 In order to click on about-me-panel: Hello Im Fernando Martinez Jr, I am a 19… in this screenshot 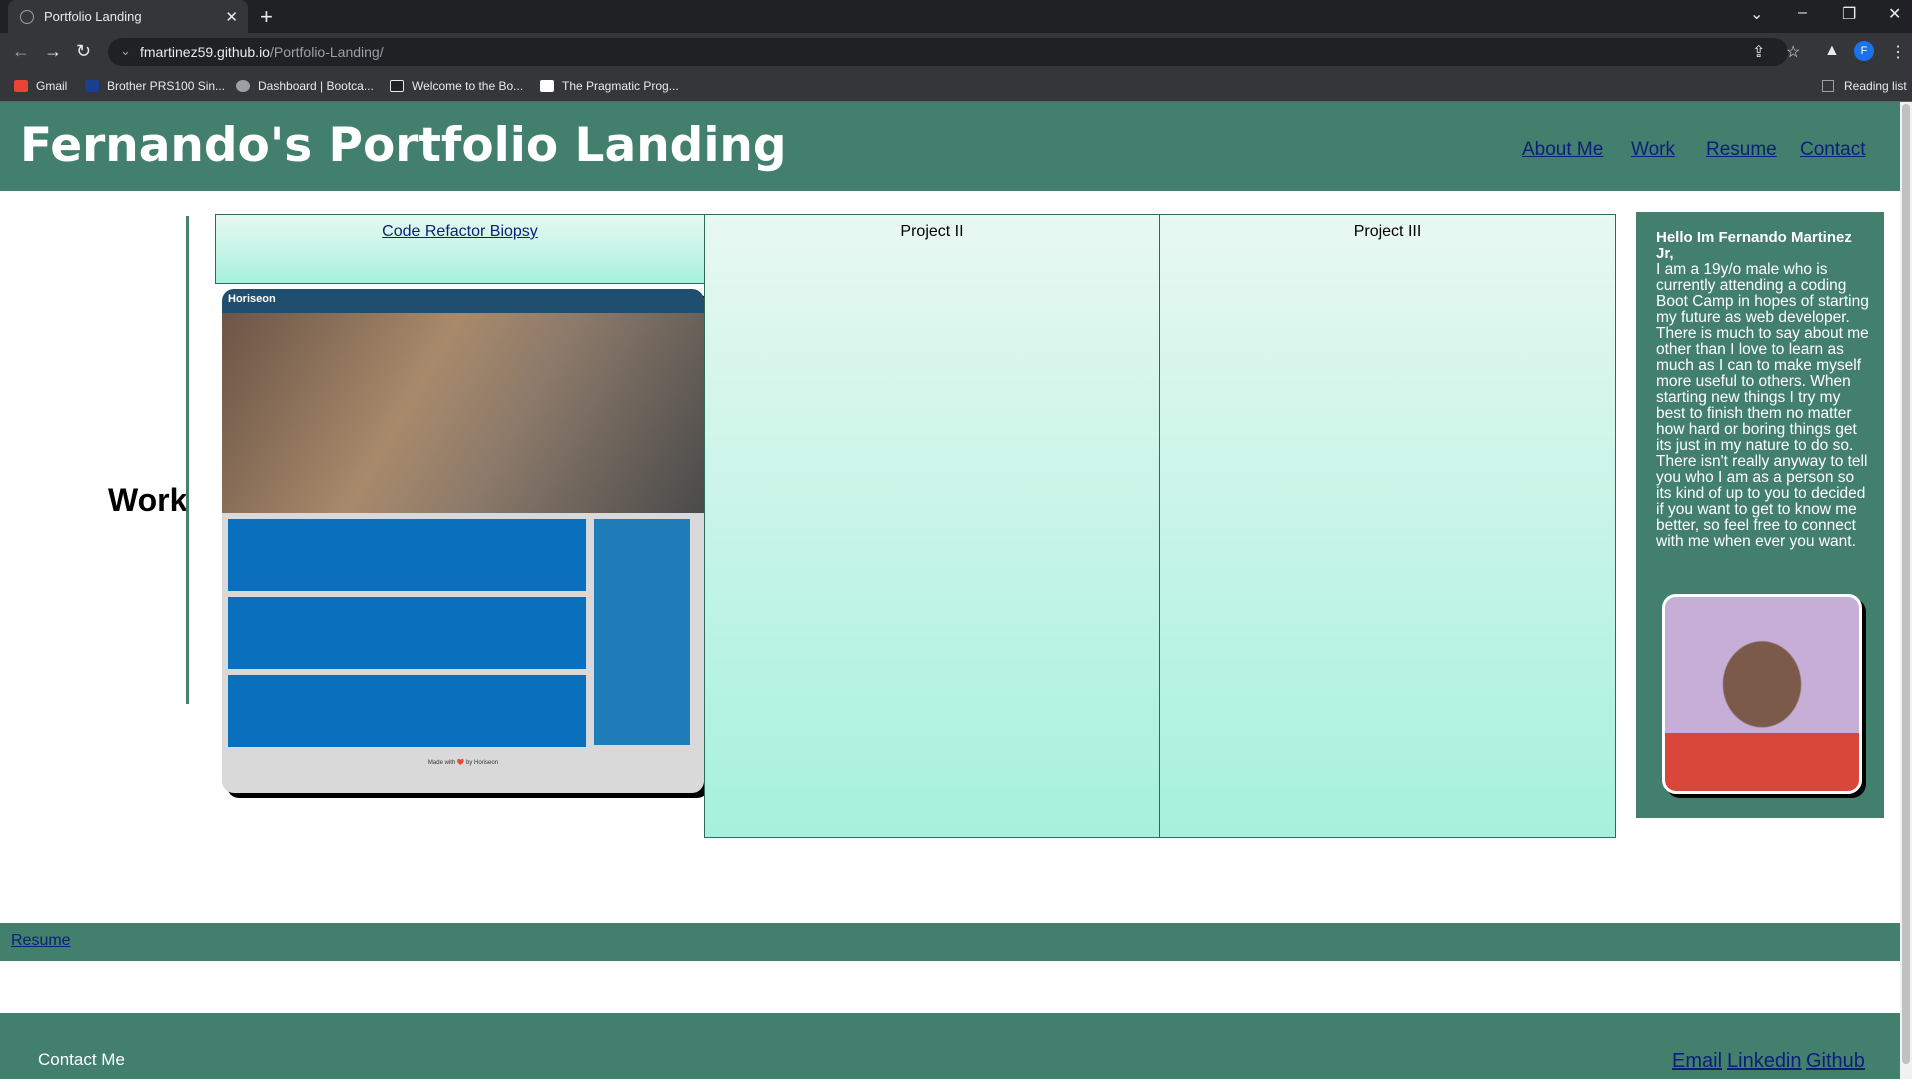, I will do `click(1760, 515)`.